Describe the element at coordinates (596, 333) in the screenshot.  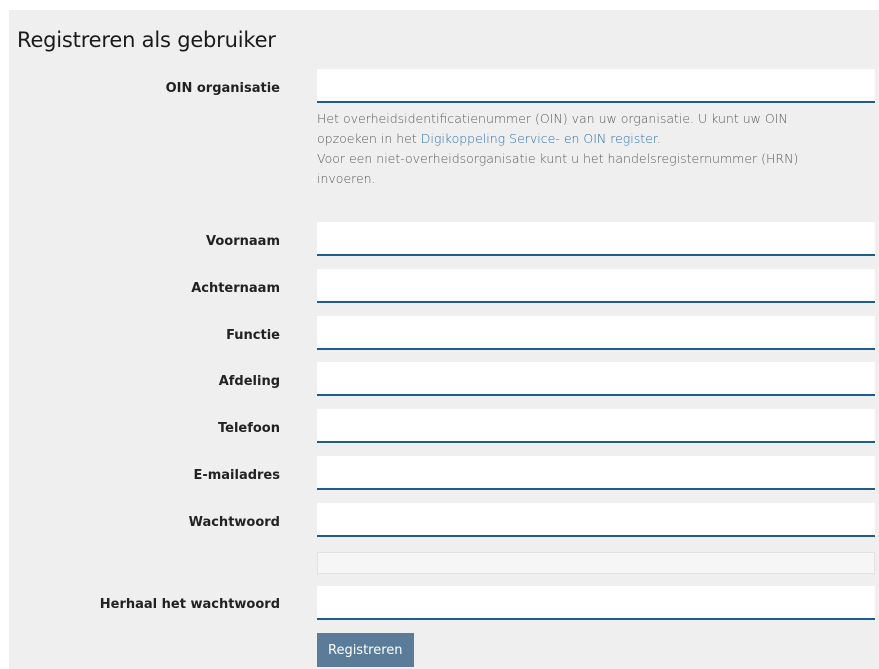
I see `functie-input` at that location.